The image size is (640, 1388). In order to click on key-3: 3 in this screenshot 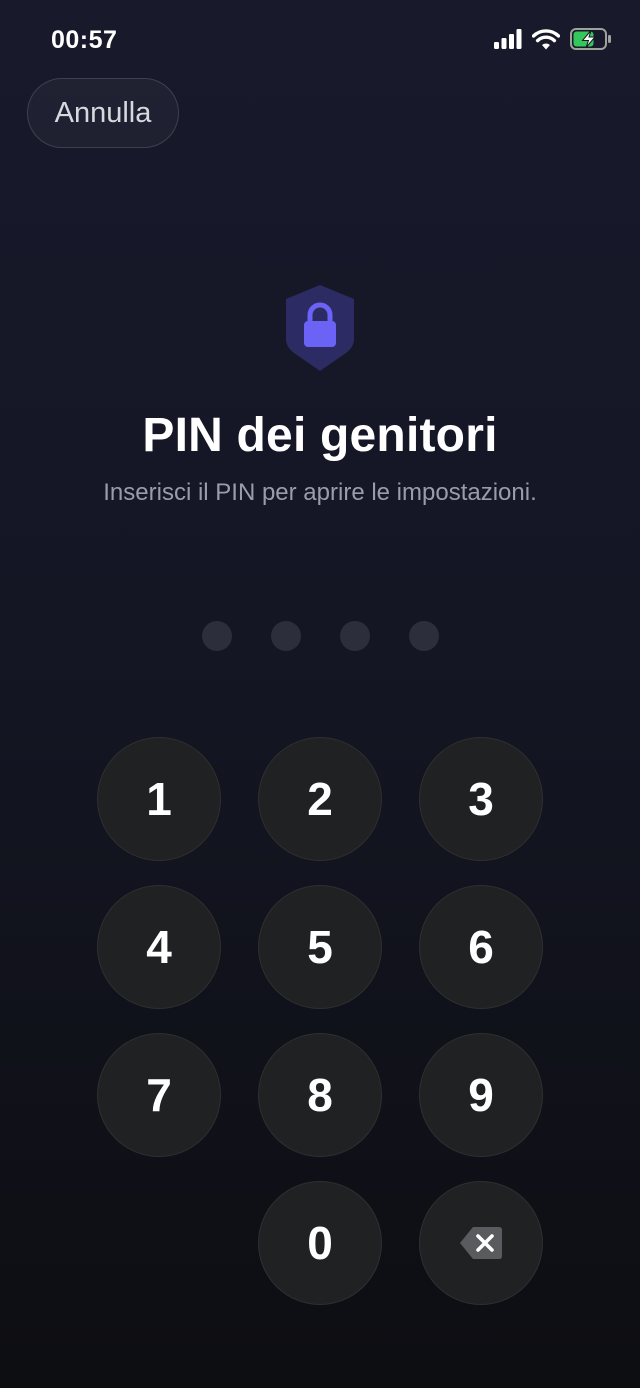, I will do `click(481, 799)`.